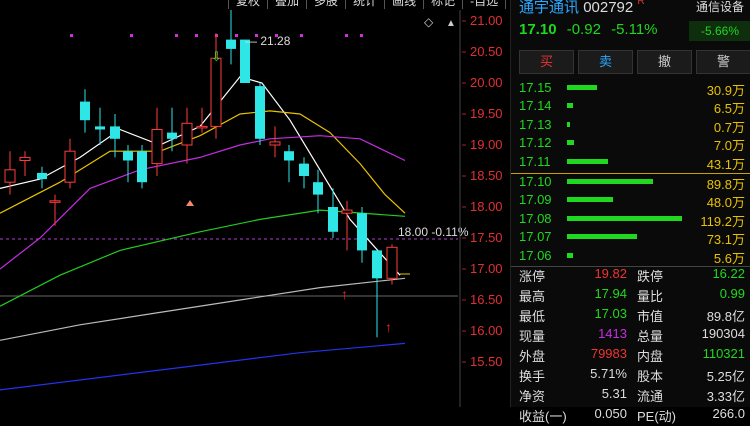 This screenshot has width=750, height=426. What do you see at coordinates (486, 113) in the screenshot?
I see `y-axis-label: 19.50` at bounding box center [486, 113].